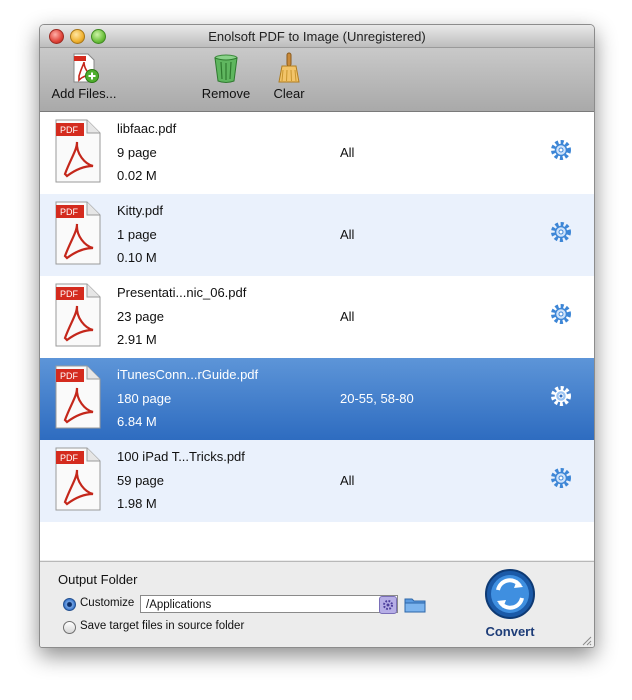 The image size is (632, 700). Describe the element at coordinates (144, 398) in the screenshot. I see `file-page-count: 180 page` at that location.